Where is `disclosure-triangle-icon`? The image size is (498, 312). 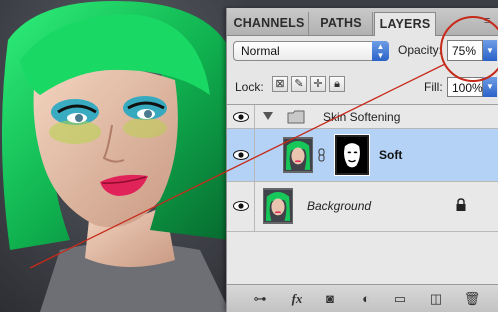
disclosure-triangle-icon is located at coordinates (268, 116).